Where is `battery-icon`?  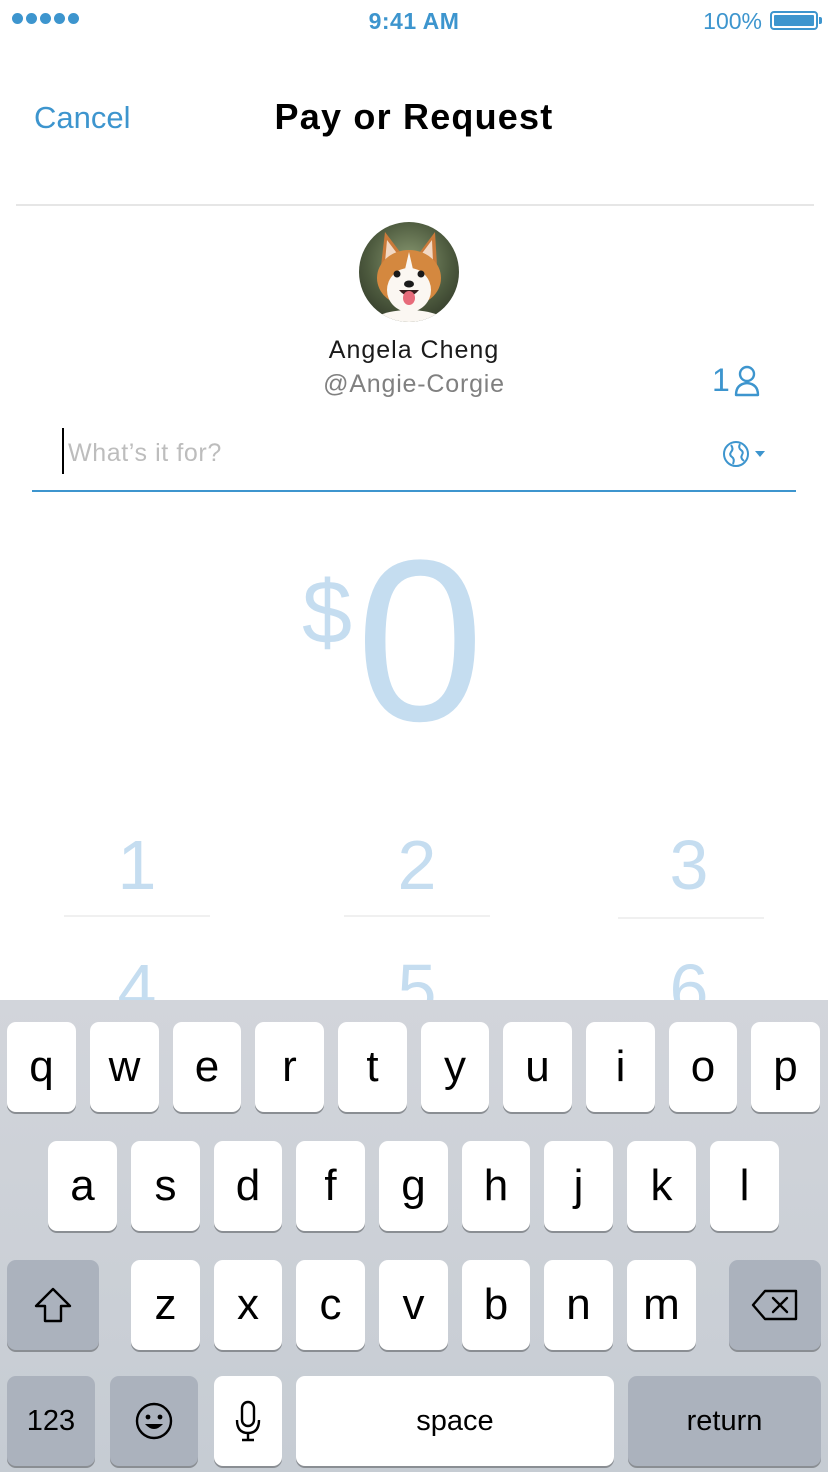
battery-icon is located at coordinates (796, 20).